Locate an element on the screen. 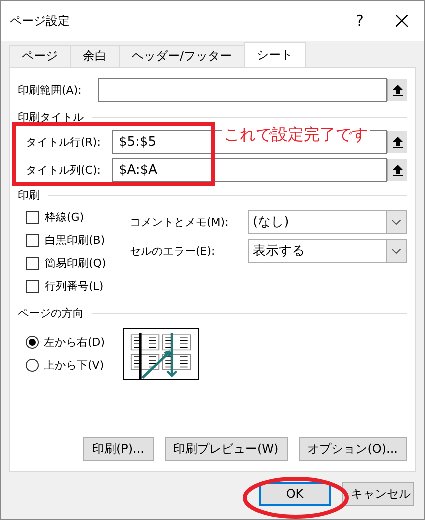 The image size is (425, 520). help-button: ? is located at coordinates (360, 21).